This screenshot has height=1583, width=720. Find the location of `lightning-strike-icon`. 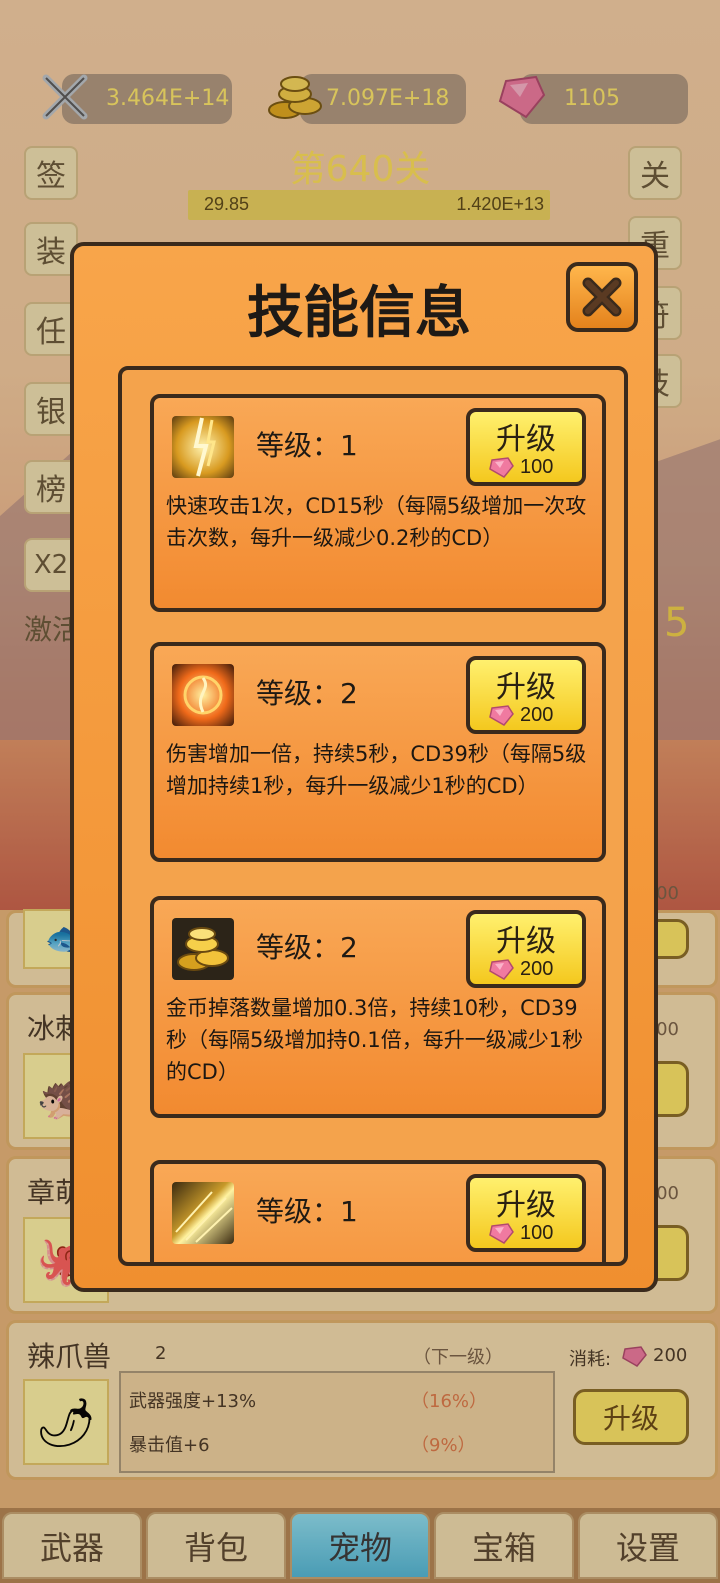

lightning-strike-icon is located at coordinates (203, 447).